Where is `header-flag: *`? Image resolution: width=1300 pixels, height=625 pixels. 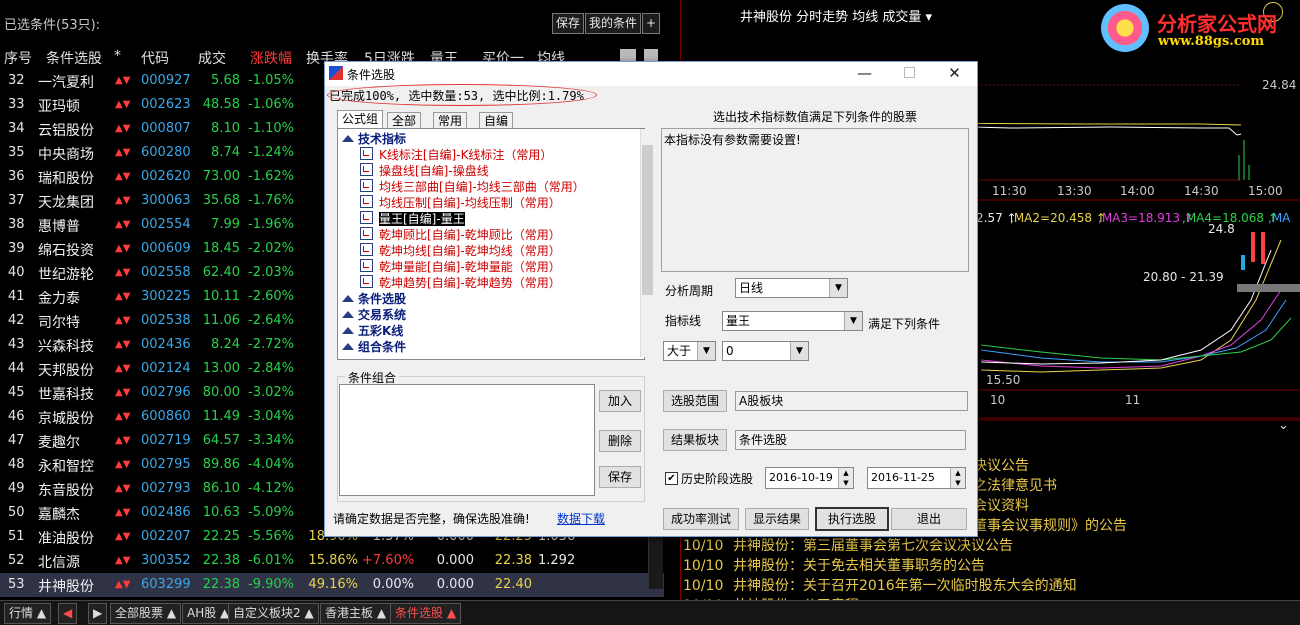 header-flag: * is located at coordinates (117, 56).